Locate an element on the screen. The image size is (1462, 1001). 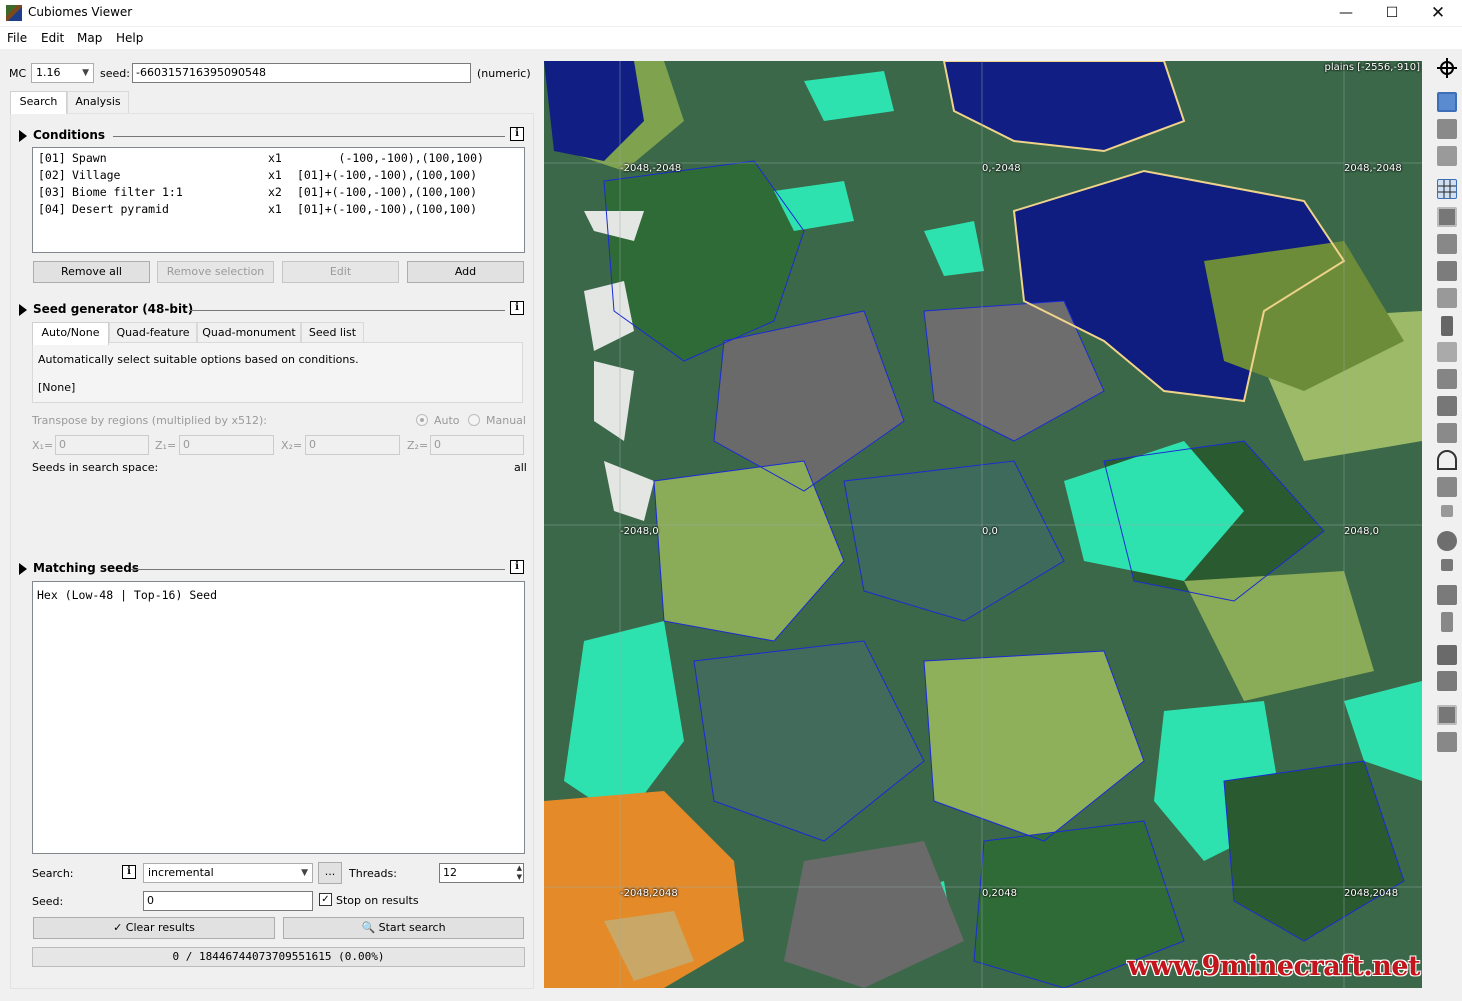
clear-results-button: ✓ Clear results is located at coordinates (154, 928).